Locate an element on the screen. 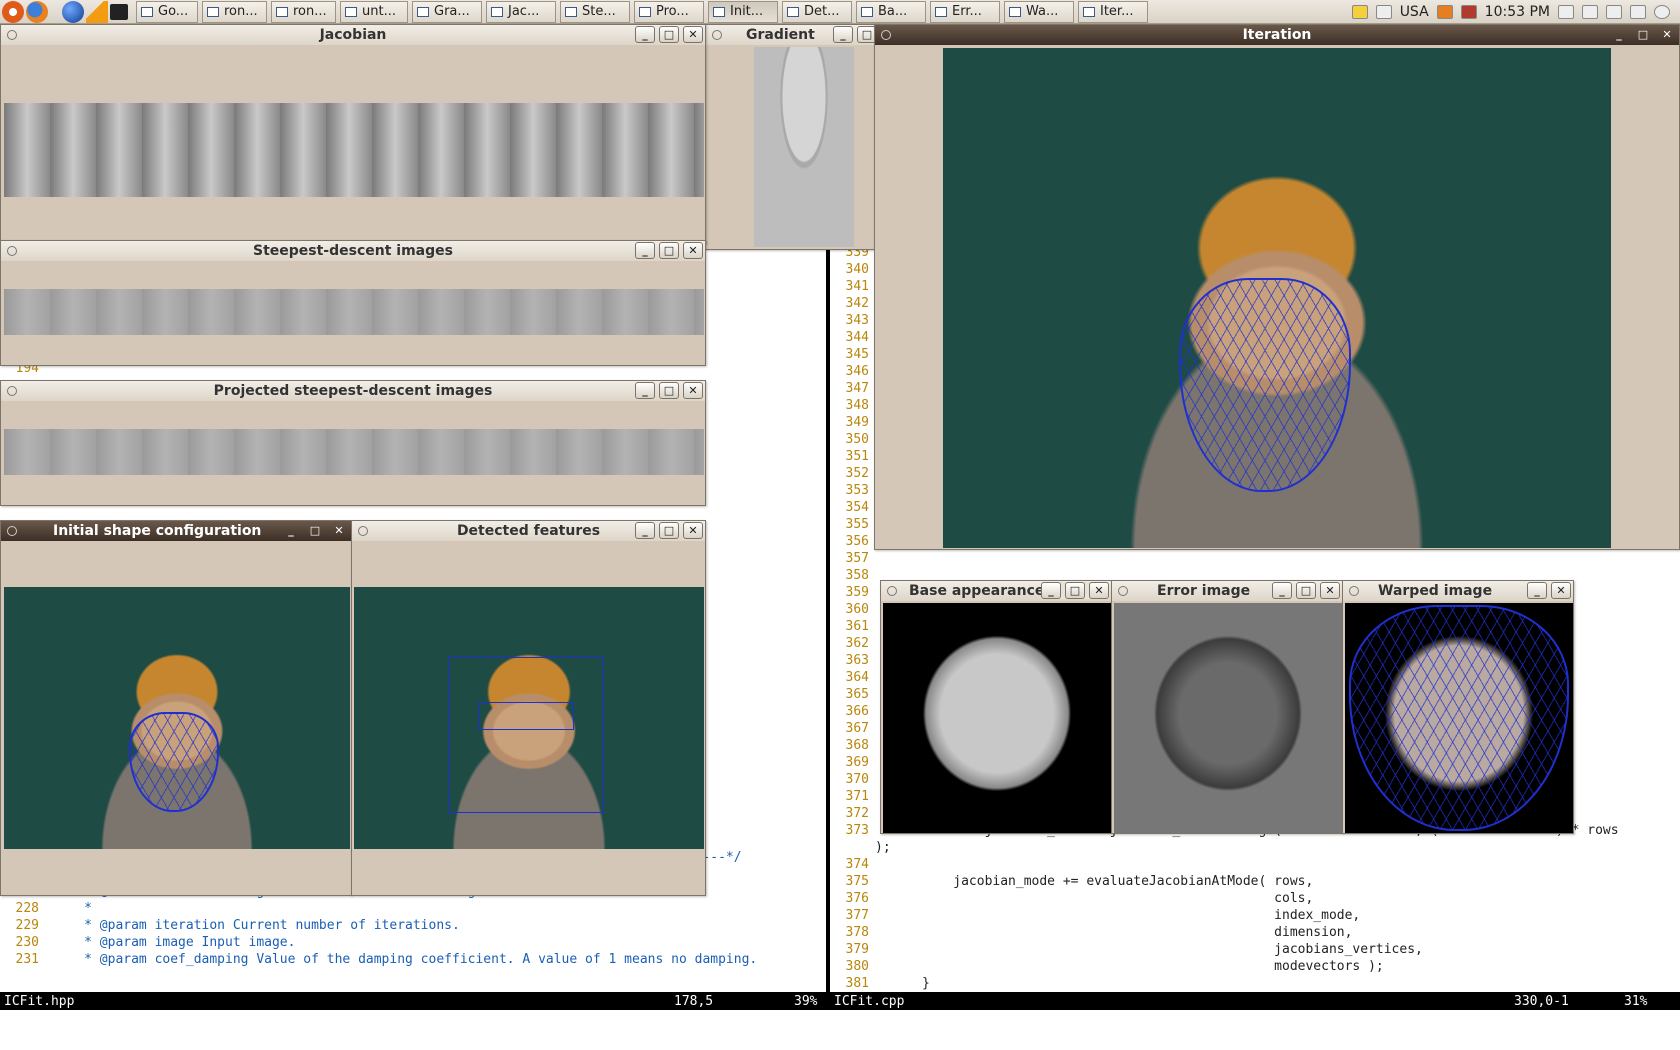  power-icon is located at coordinates (1662, 12).